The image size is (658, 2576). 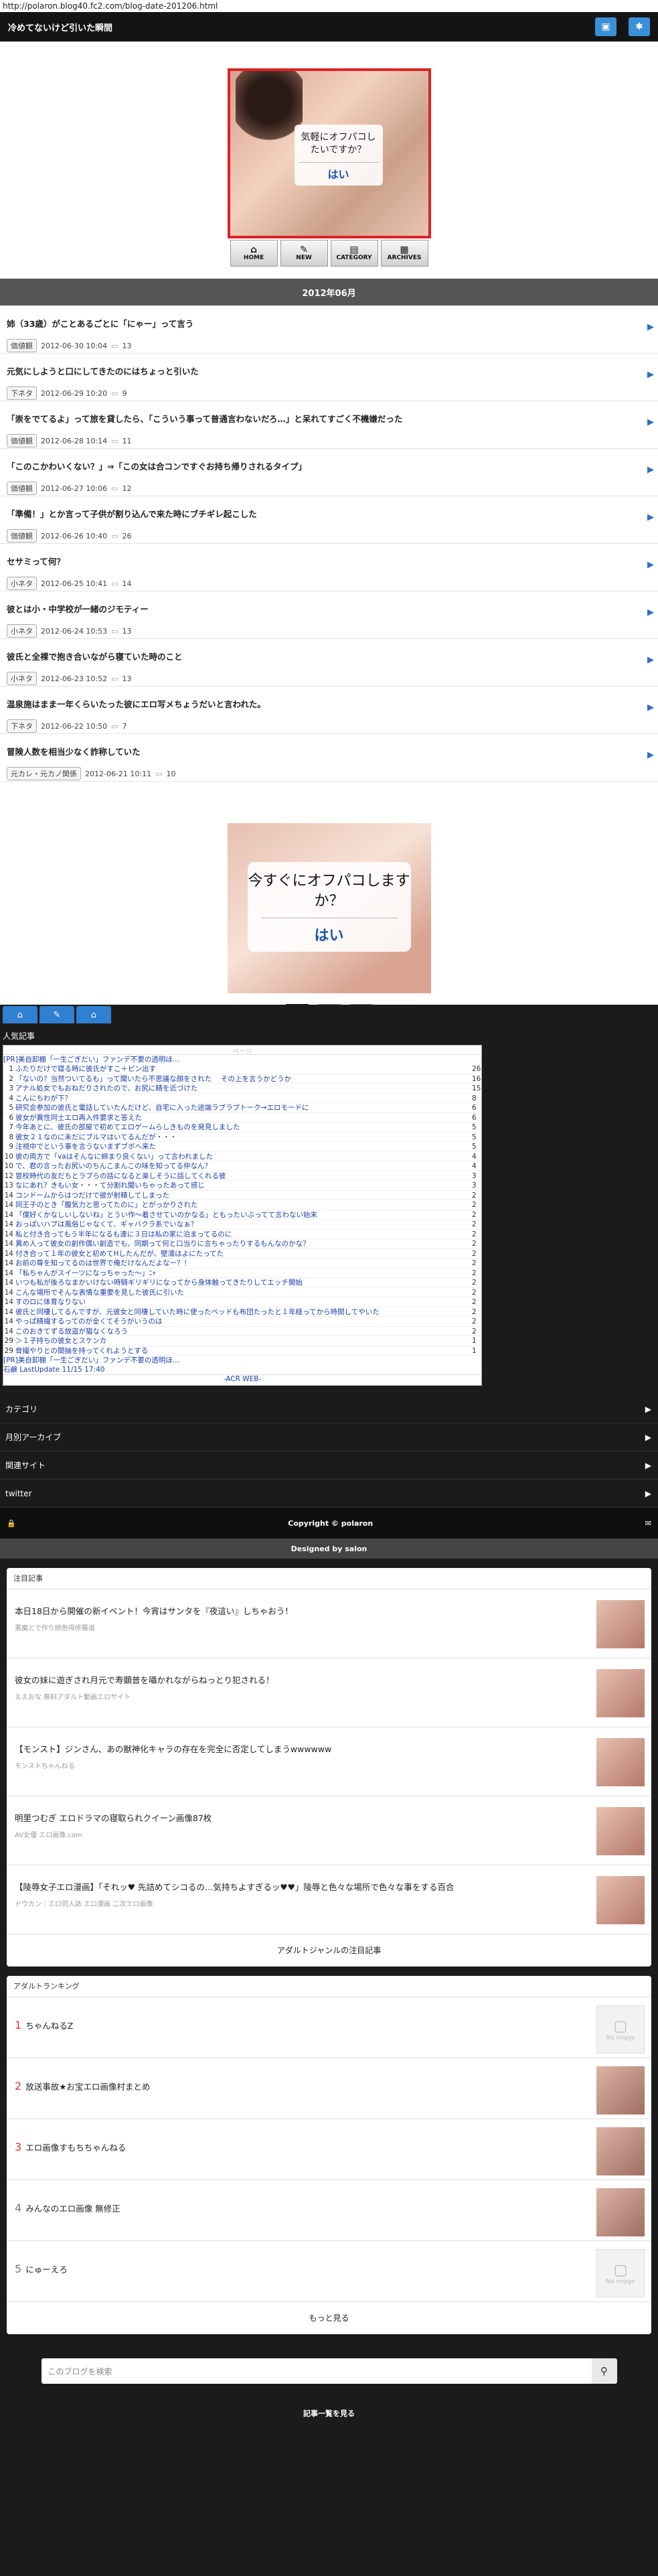 I want to click on gear-icon: ✱, so click(x=639, y=26).